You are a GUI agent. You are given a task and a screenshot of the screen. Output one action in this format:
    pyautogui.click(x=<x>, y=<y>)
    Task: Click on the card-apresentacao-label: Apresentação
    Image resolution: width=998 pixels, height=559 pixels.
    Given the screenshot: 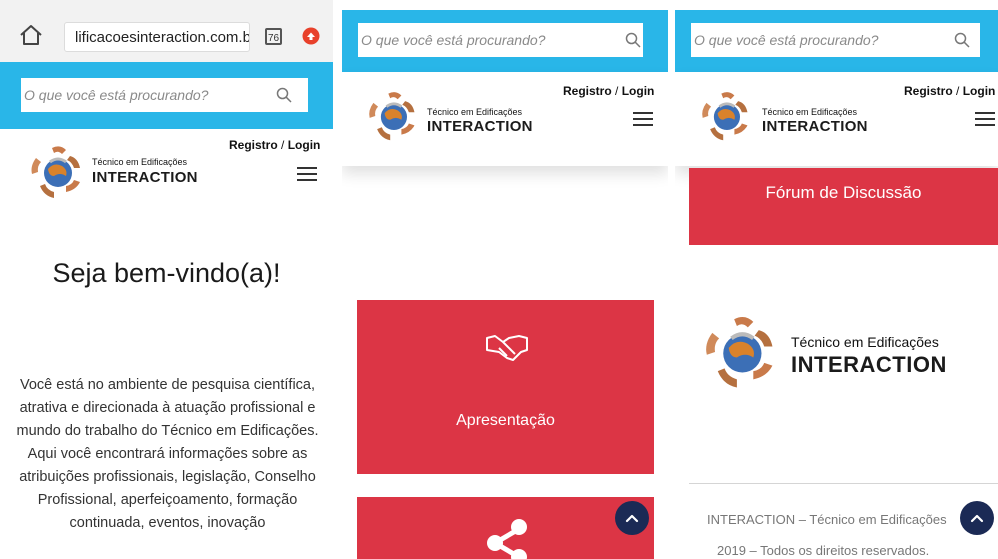 What is the action you would take?
    pyautogui.click(x=505, y=420)
    